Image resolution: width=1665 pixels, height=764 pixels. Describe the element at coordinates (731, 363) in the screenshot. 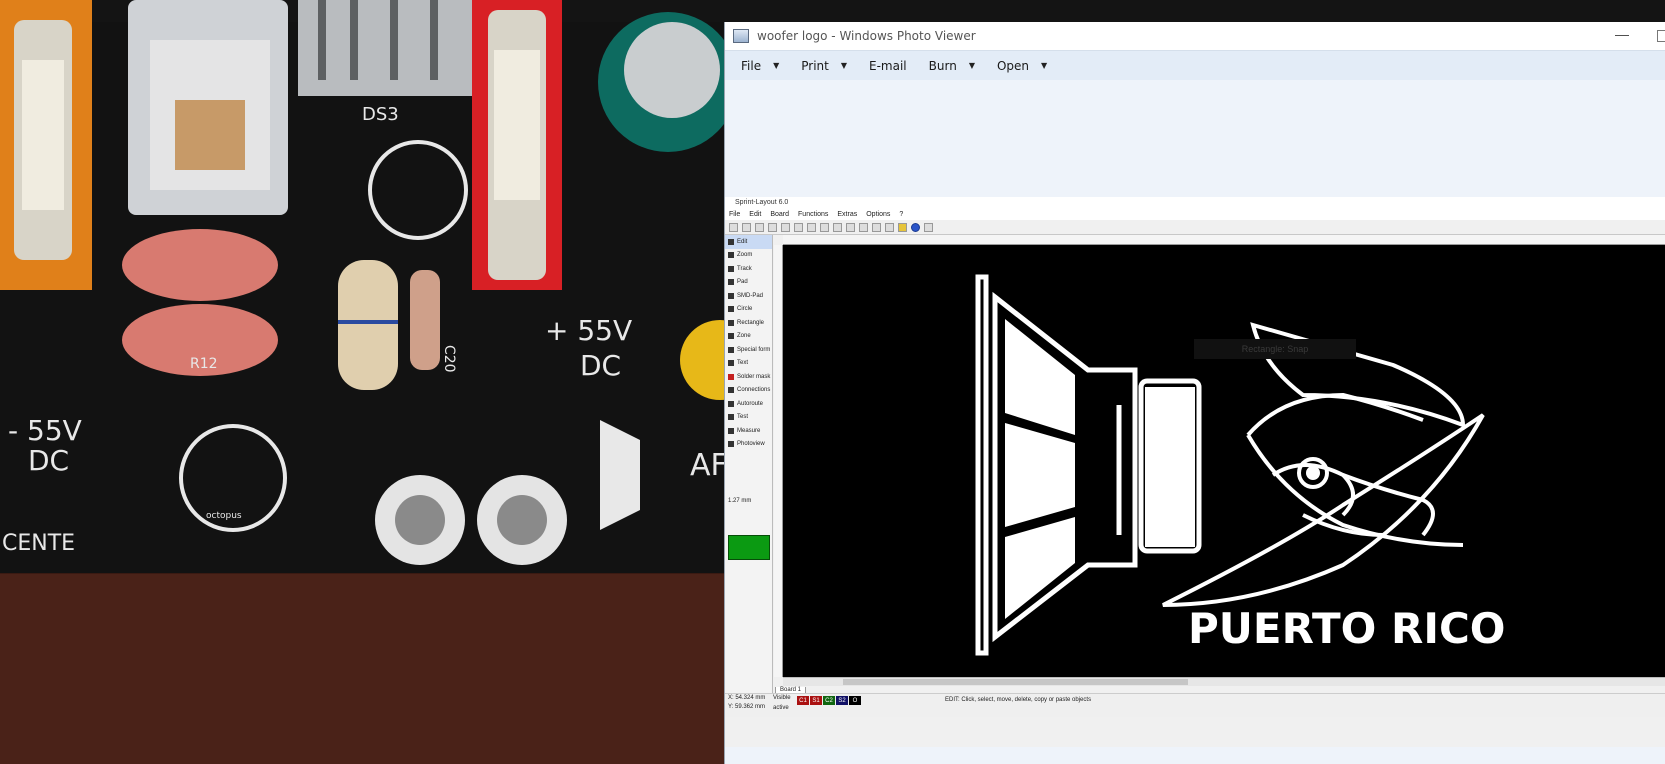

I see `text-icon` at that location.